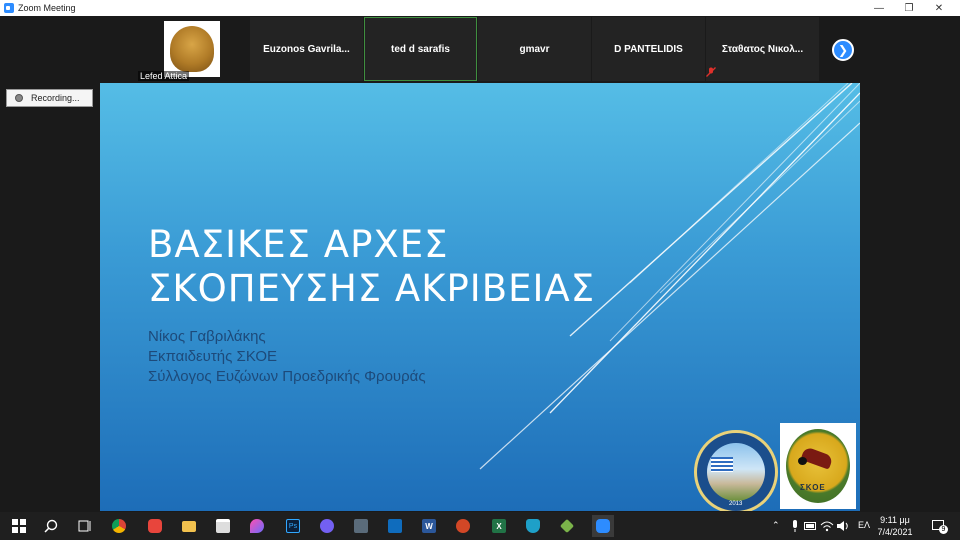 This screenshot has width=960, height=540. Describe the element at coordinates (818, 466) in the screenshot. I see `skoe-logo: ΣΚΟΕ` at that location.